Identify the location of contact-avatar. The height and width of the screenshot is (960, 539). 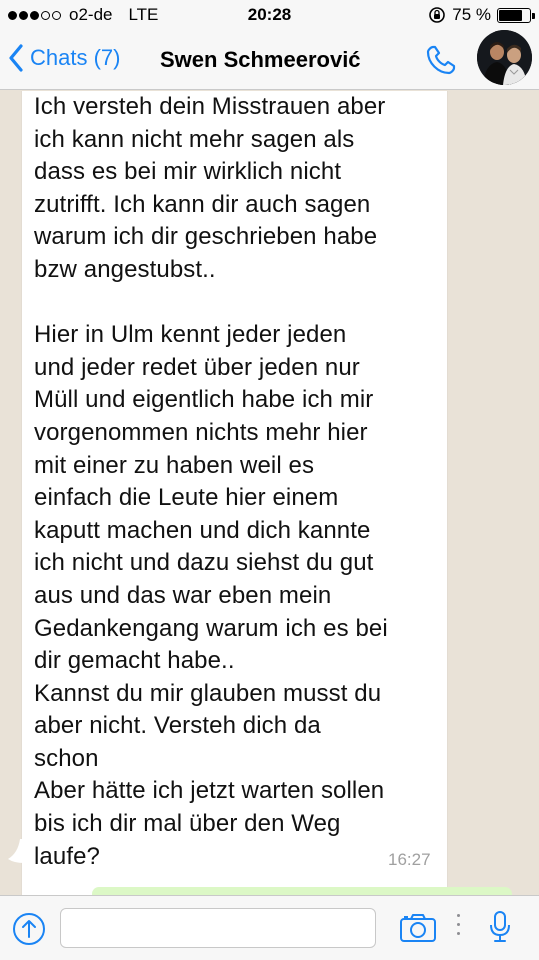
(504, 57).